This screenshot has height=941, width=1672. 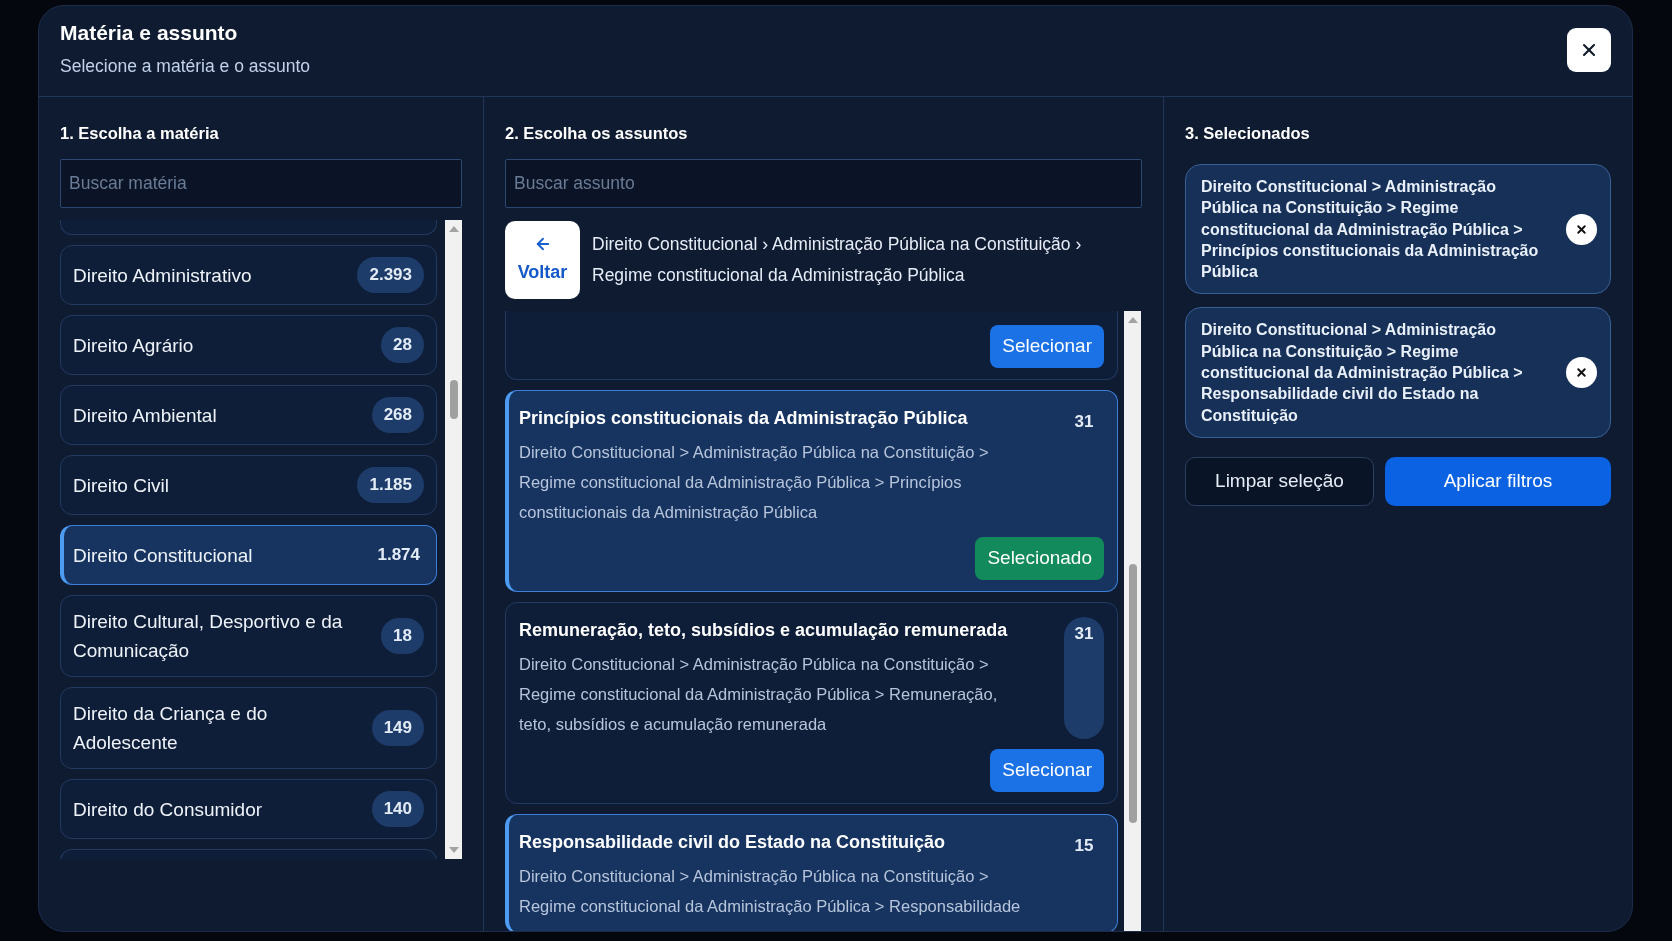 What do you see at coordinates (185, 66) in the screenshot?
I see `dialog-subtitle: Selecione a matéria e o assunto` at bounding box center [185, 66].